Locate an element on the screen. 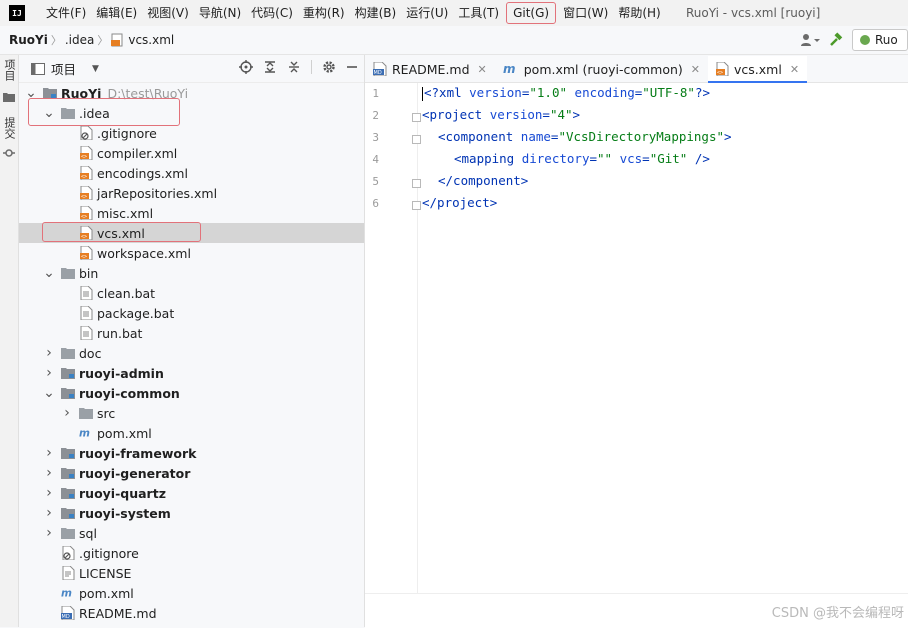 The width and height of the screenshot is (908, 628). menu-run: 运行(U) is located at coordinates (427, 13).